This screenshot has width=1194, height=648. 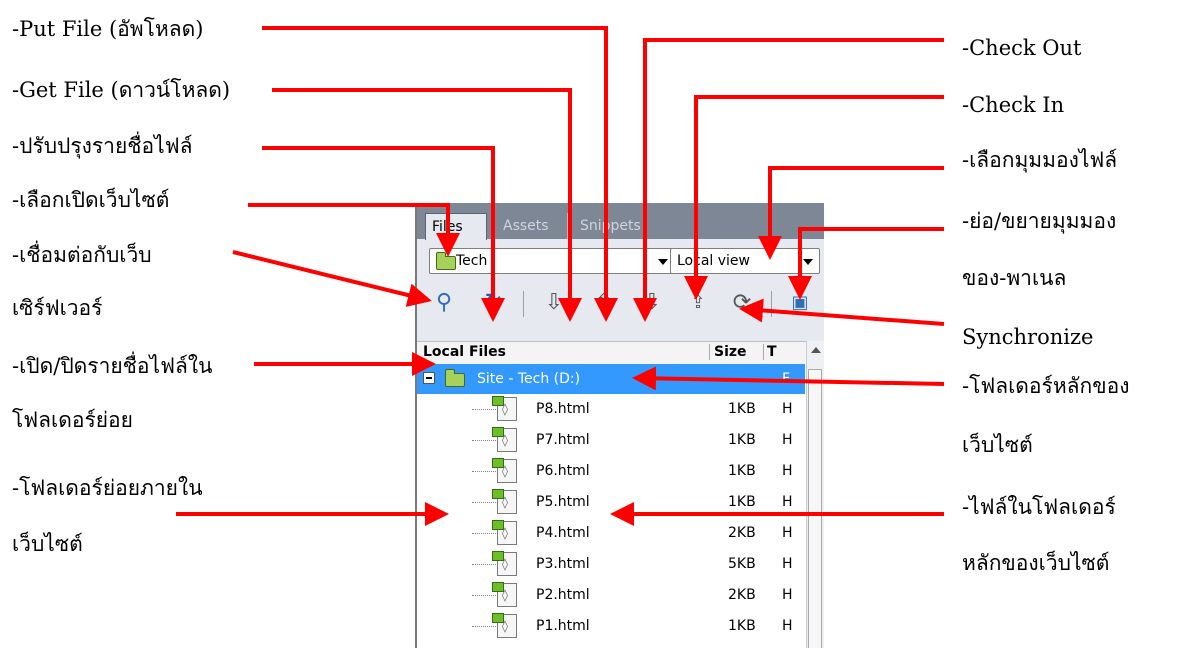 I want to click on arrow-refresh, so click(x=383, y=234).